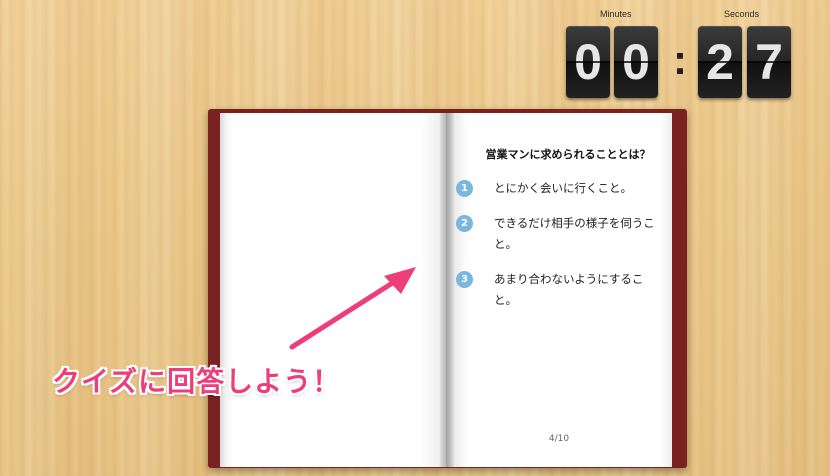  I want to click on annotation-caption: クイズに回答しよう！, so click(197, 381).